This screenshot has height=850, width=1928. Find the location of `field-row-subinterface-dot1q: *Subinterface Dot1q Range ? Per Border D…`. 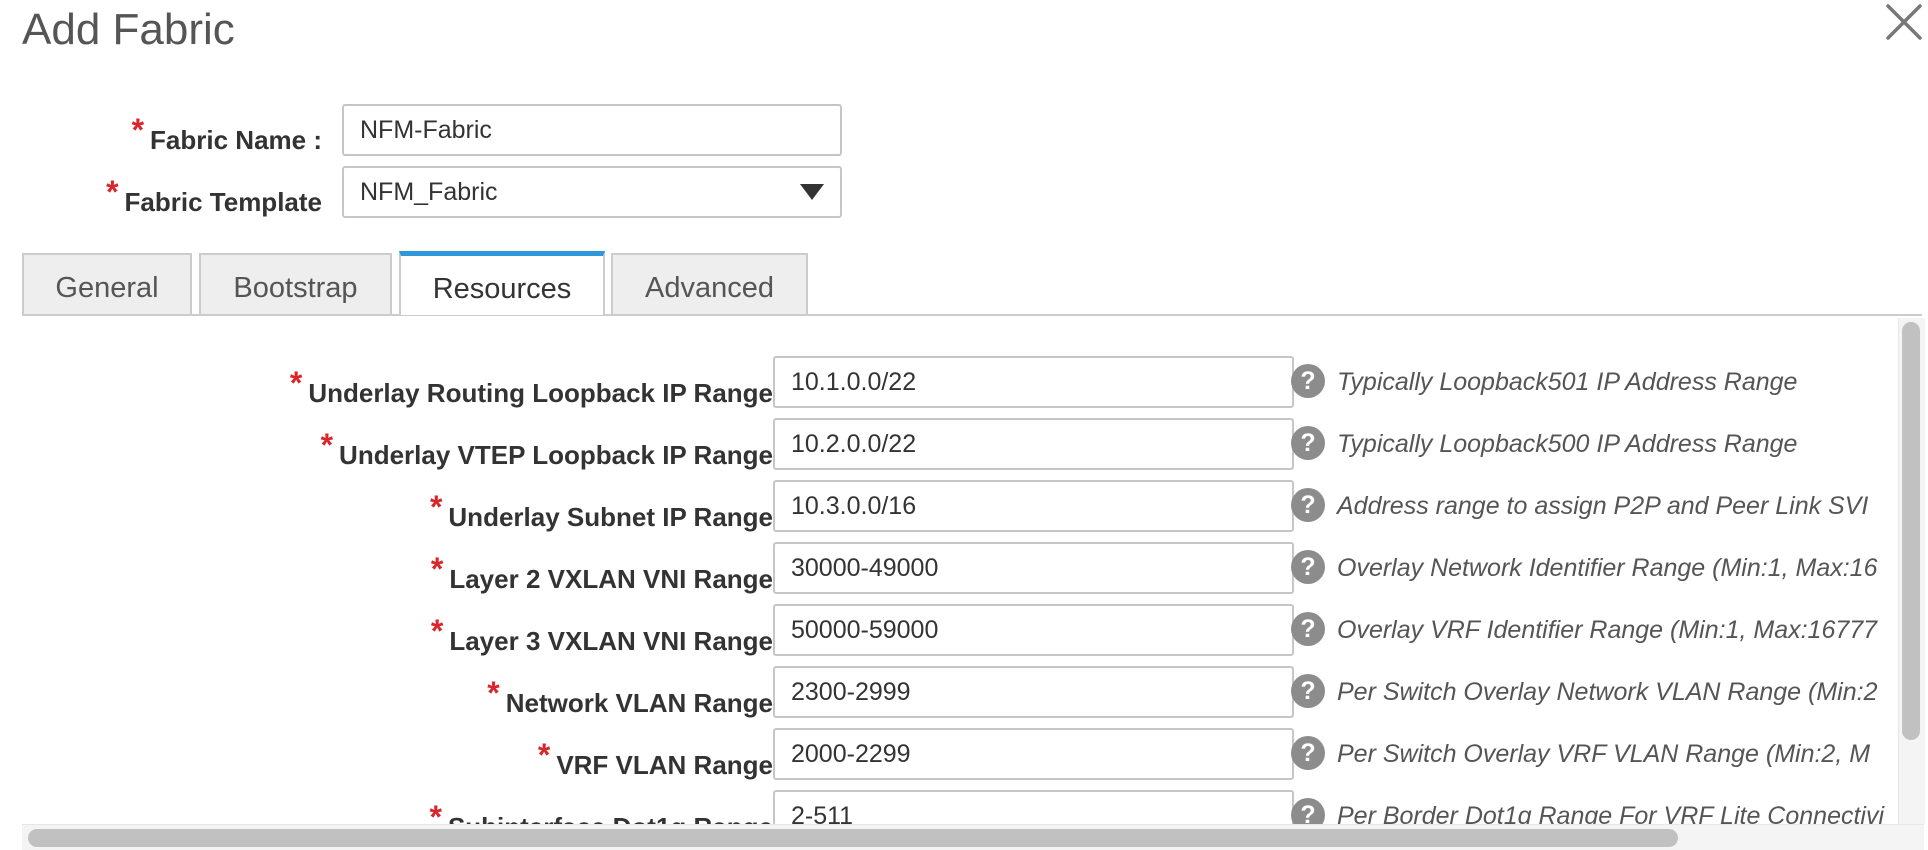

field-row-subinterface-dot1q: *Subinterface Dot1q Range ? Per Border D… is located at coordinates (960, 807).